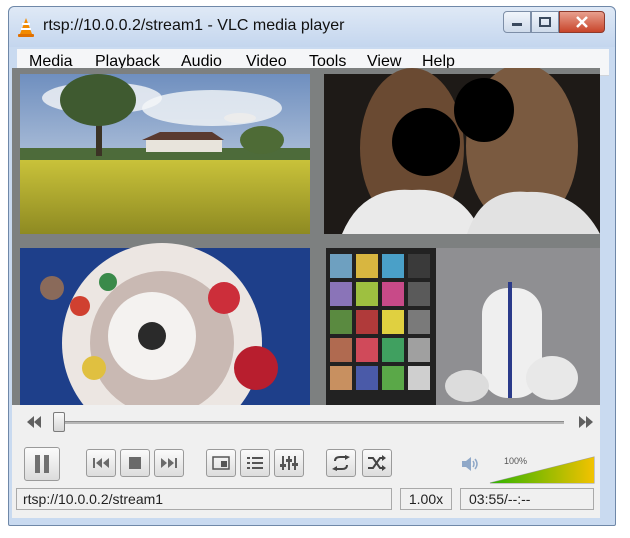  I want to click on fullscreen-button, so click(221, 463).